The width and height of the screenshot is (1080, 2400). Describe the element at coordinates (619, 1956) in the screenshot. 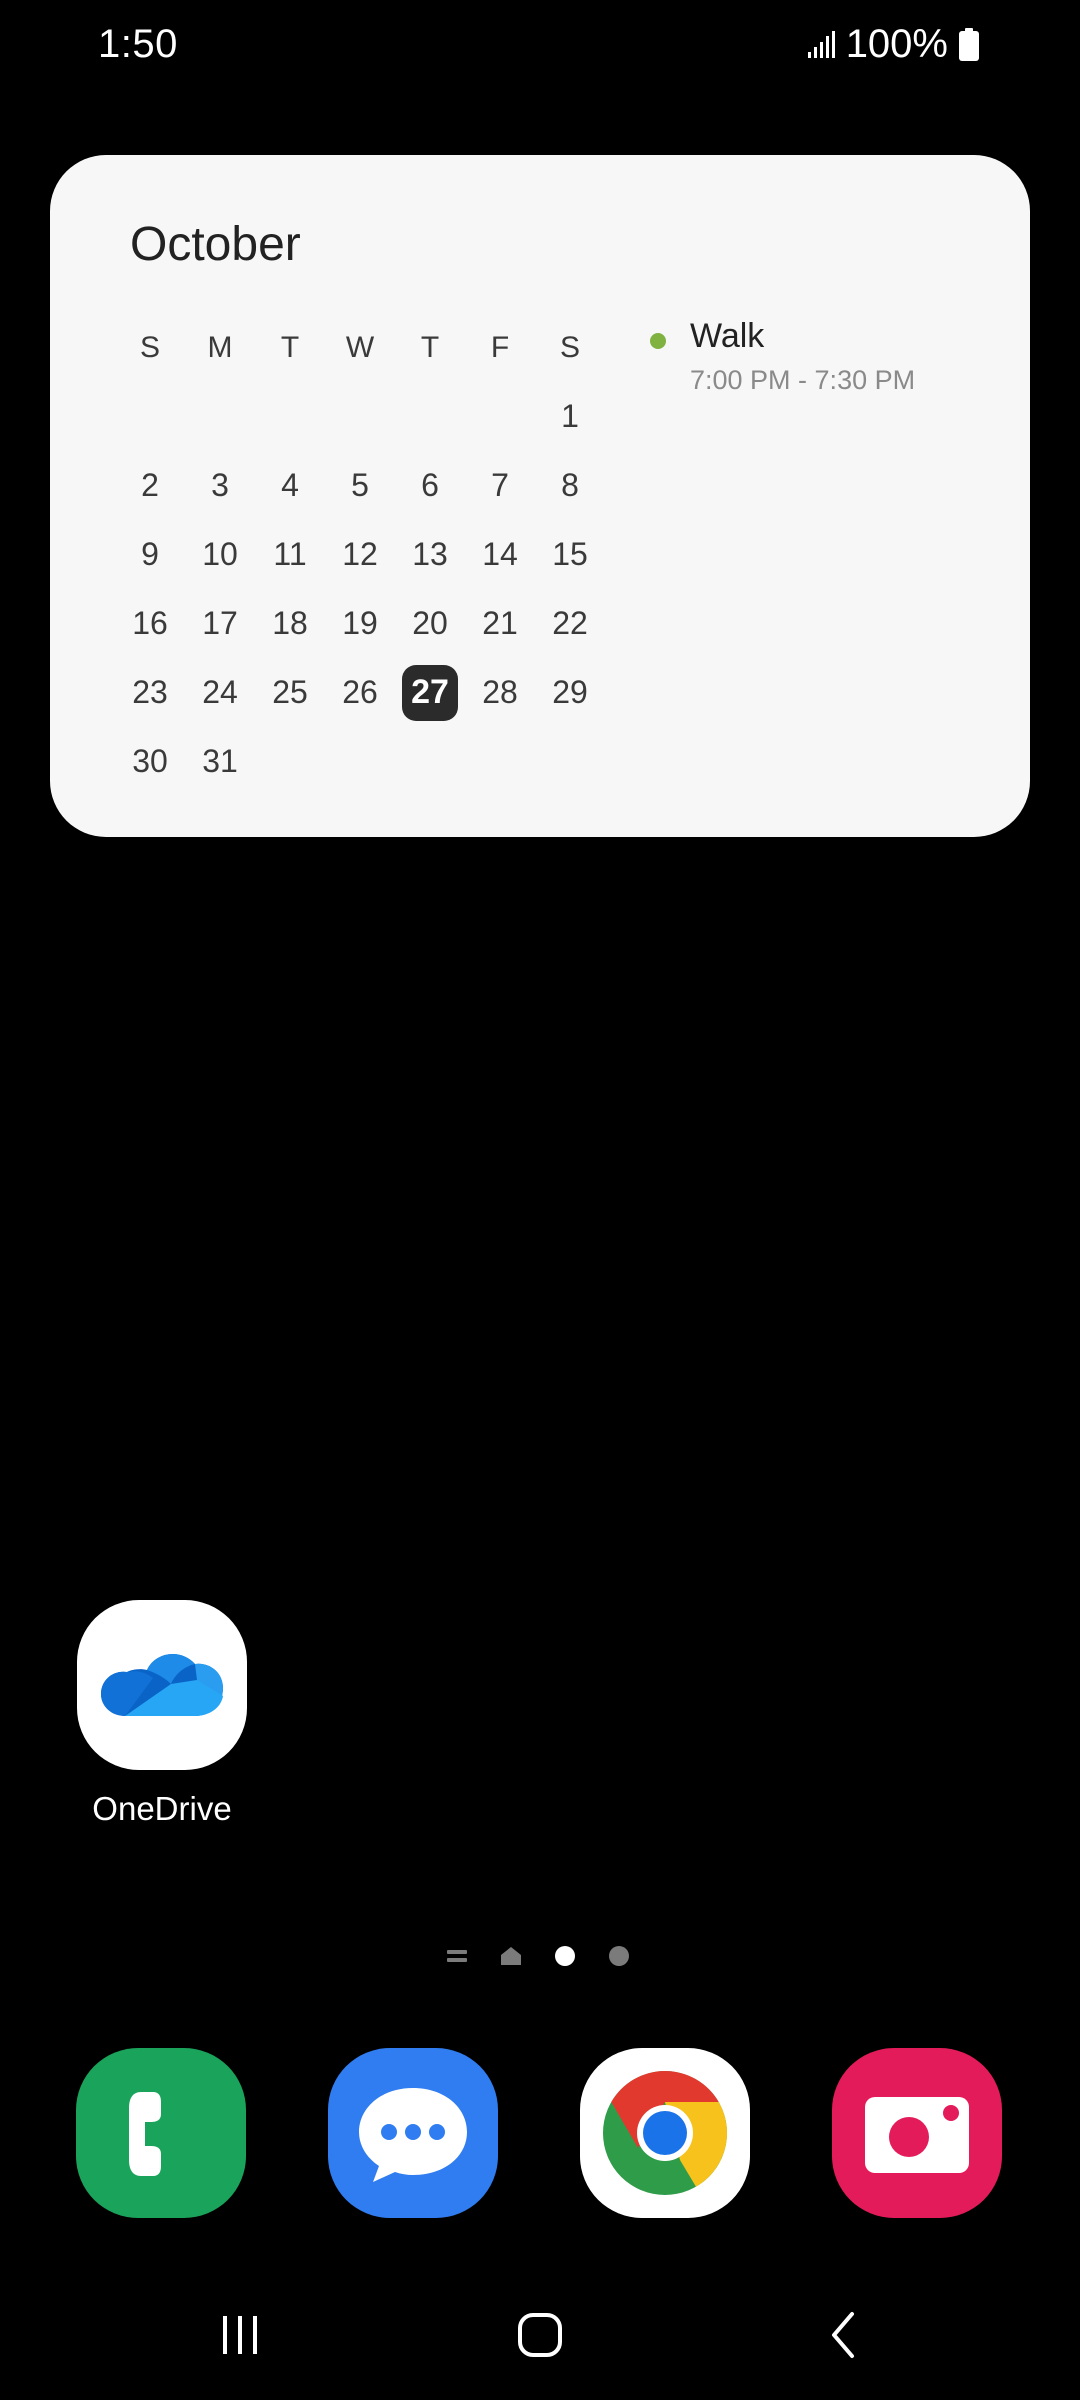

I see `page-dot` at that location.